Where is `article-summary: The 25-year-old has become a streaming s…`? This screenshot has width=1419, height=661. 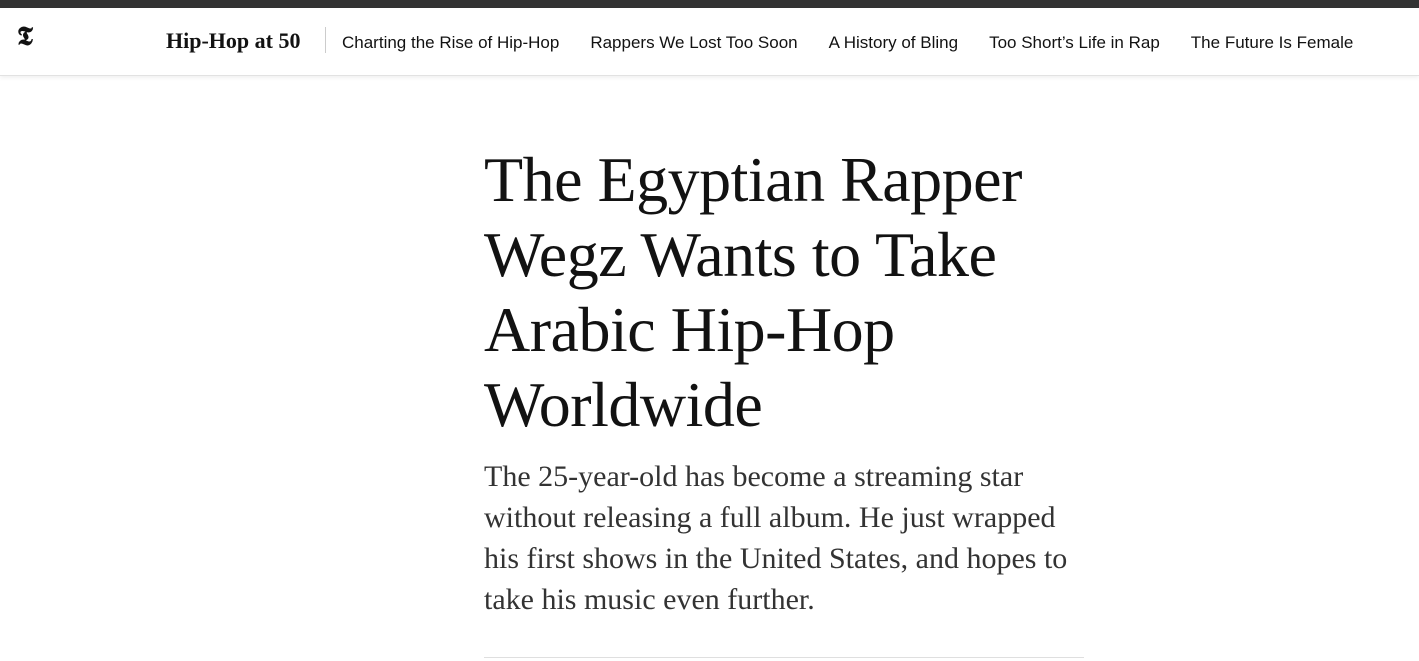
article-summary: The 25-year-old has become a streaming s… is located at coordinates (776, 538).